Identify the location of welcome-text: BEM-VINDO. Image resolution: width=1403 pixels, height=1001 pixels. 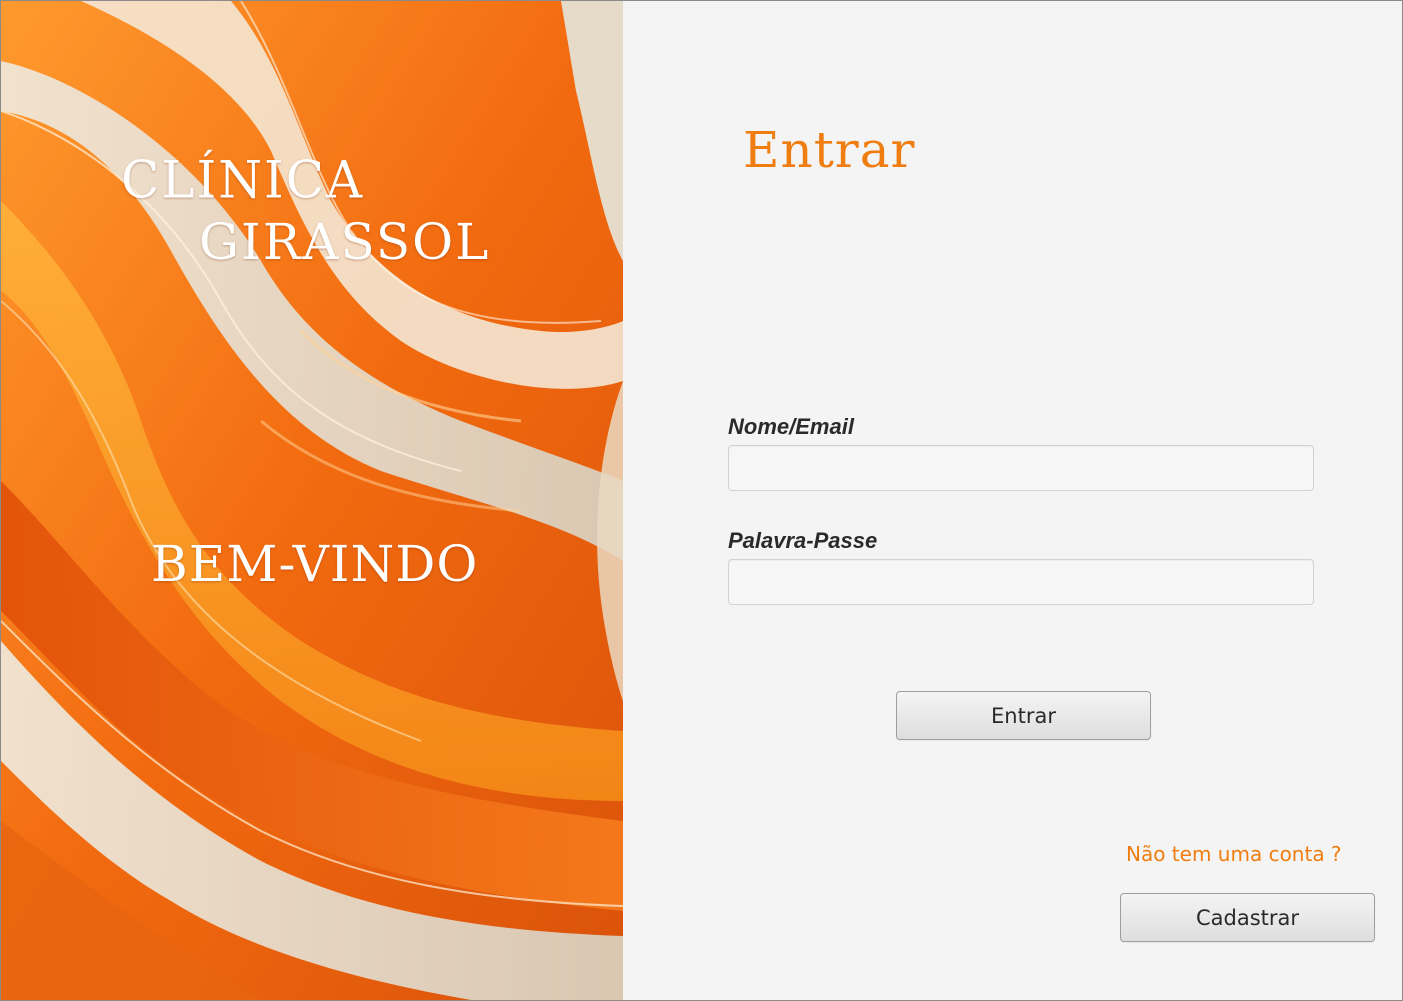
(315, 564).